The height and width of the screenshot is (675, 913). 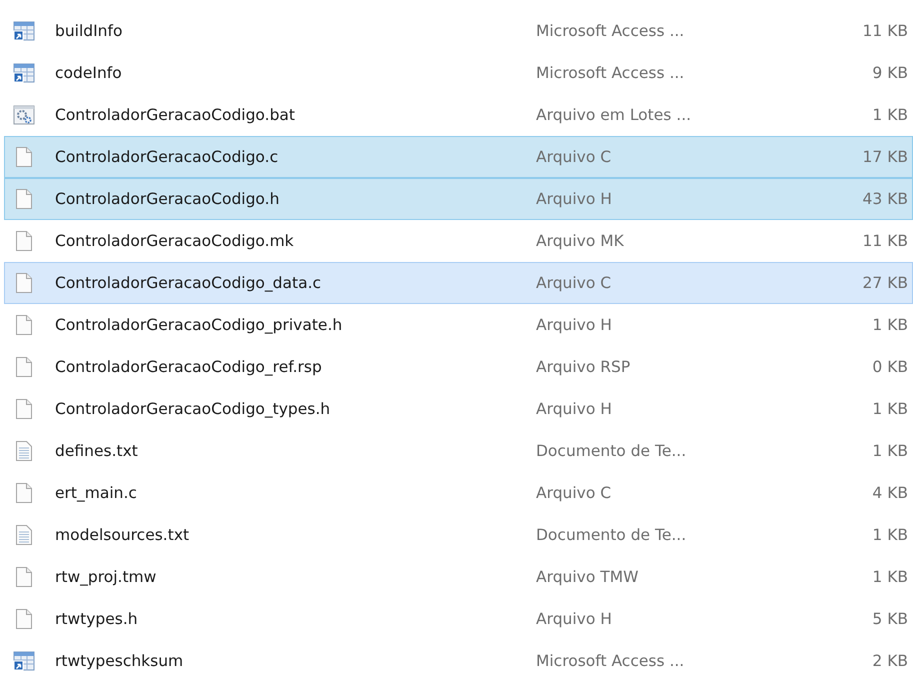 I want to click on file-name: rtwtypes.h, so click(x=96, y=619).